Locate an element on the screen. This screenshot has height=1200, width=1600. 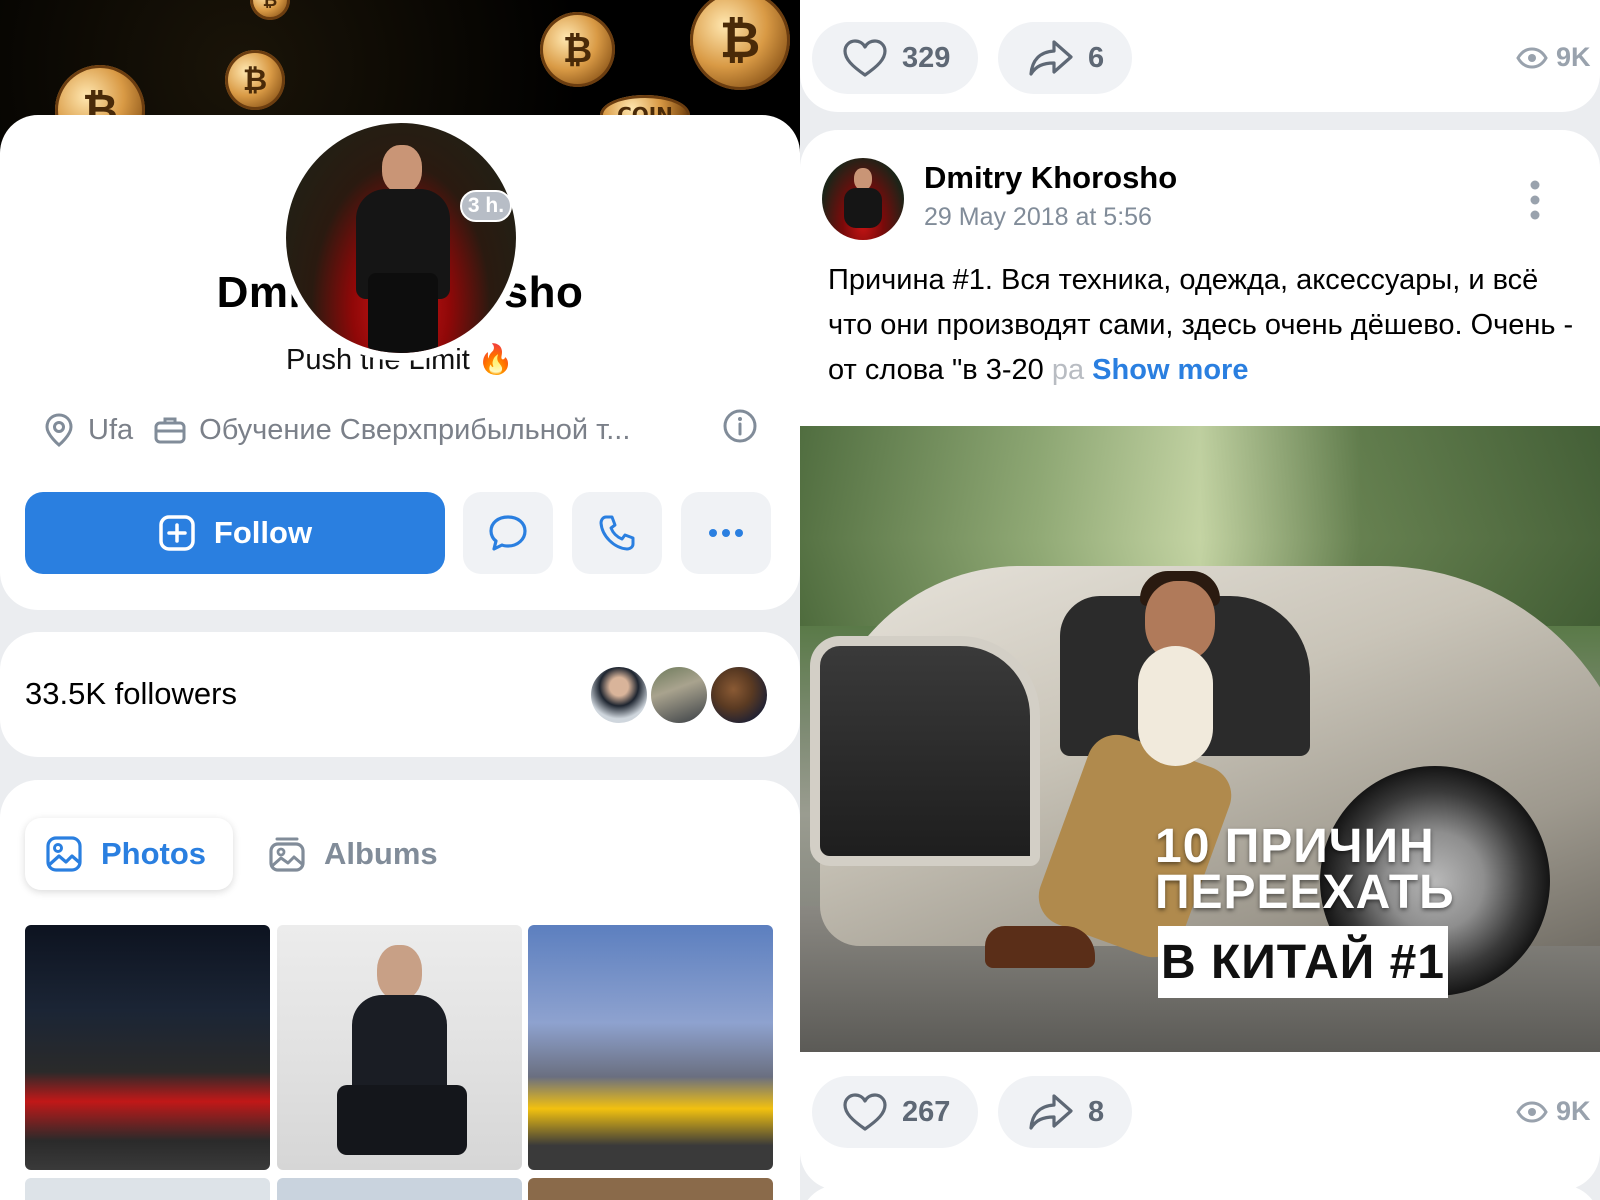
image-title: 10 ПРИЧИН ПЕРЕЕХАТЬ is located at coordinates (1305, 869).